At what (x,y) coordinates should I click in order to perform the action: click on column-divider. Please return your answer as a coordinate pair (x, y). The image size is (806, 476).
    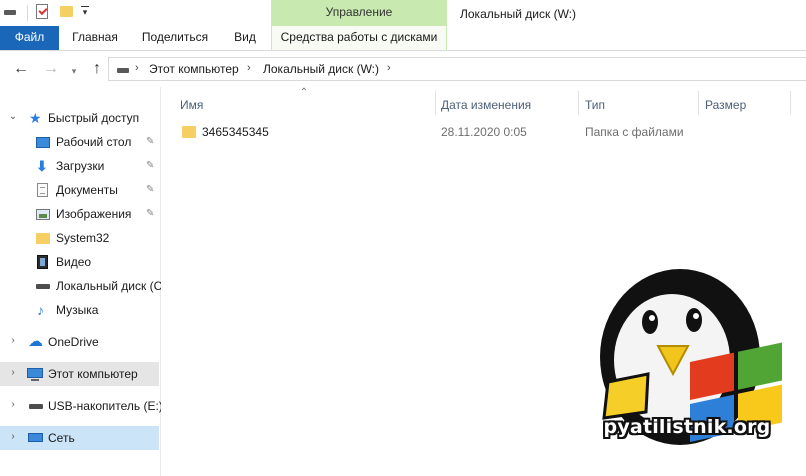
    Looking at the image, I should click on (790, 103).